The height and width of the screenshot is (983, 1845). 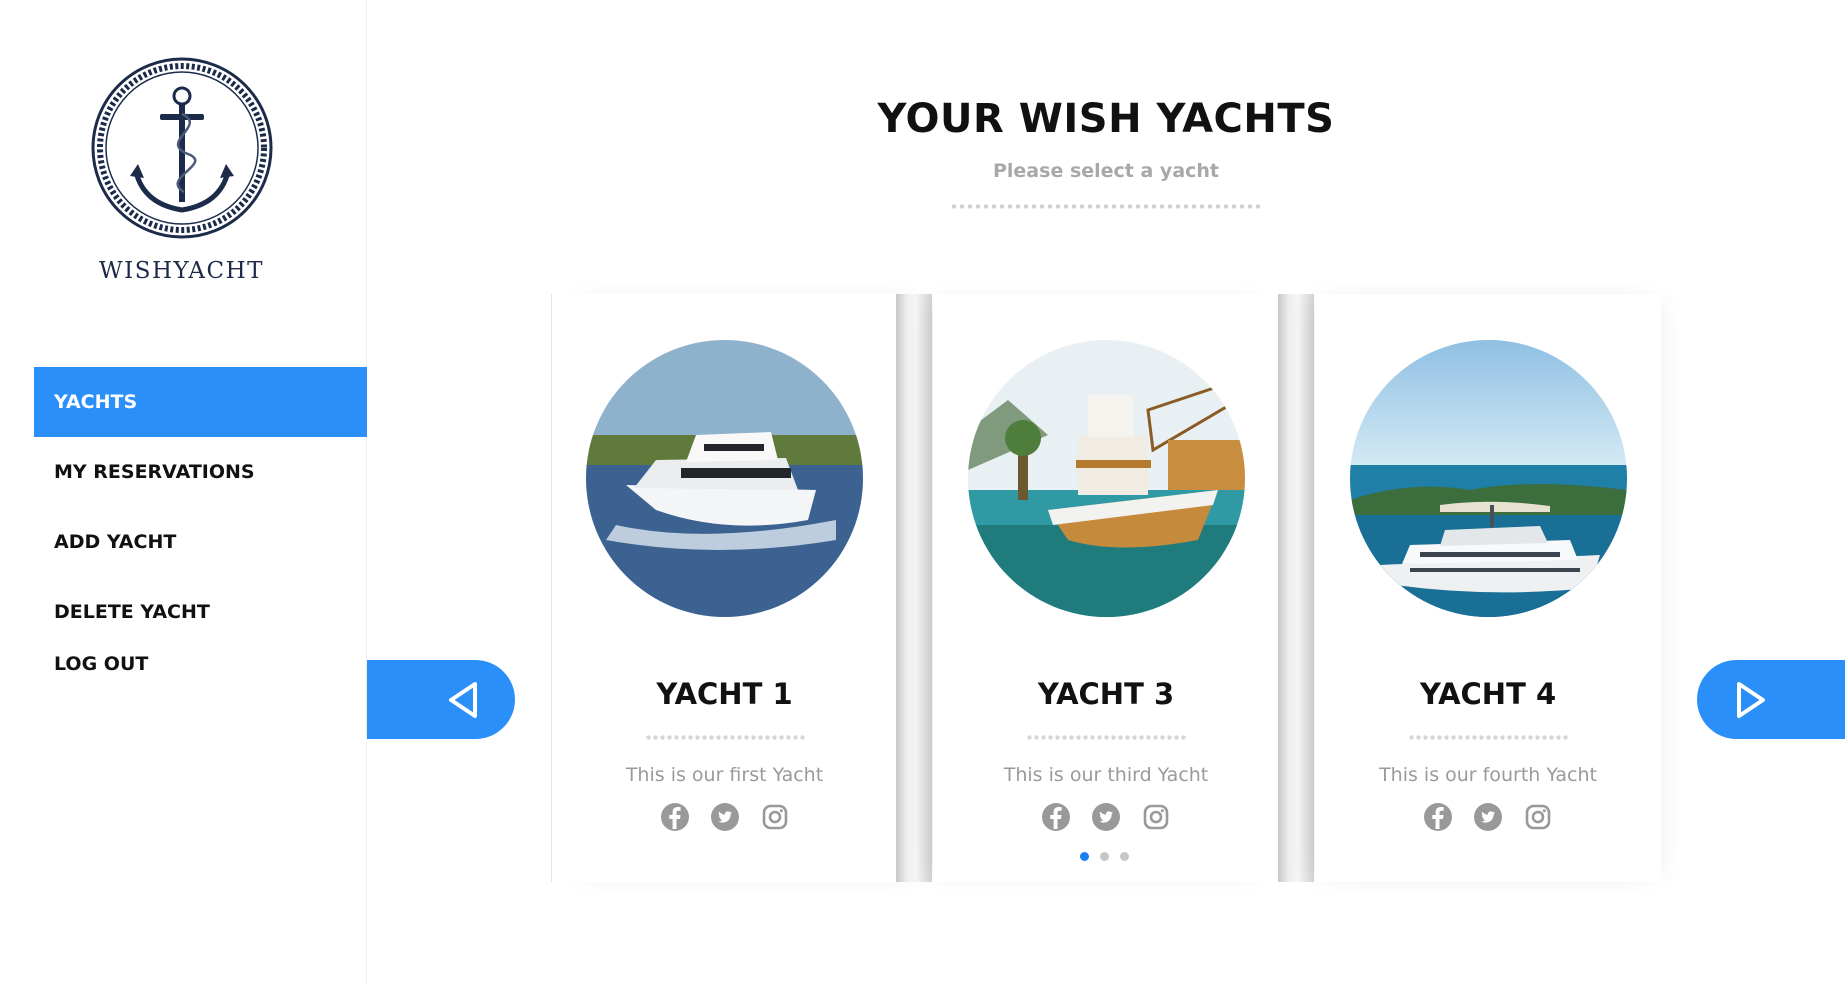 I want to click on nav-item-delete-yacht: DELETE YACHT, so click(x=200, y=612).